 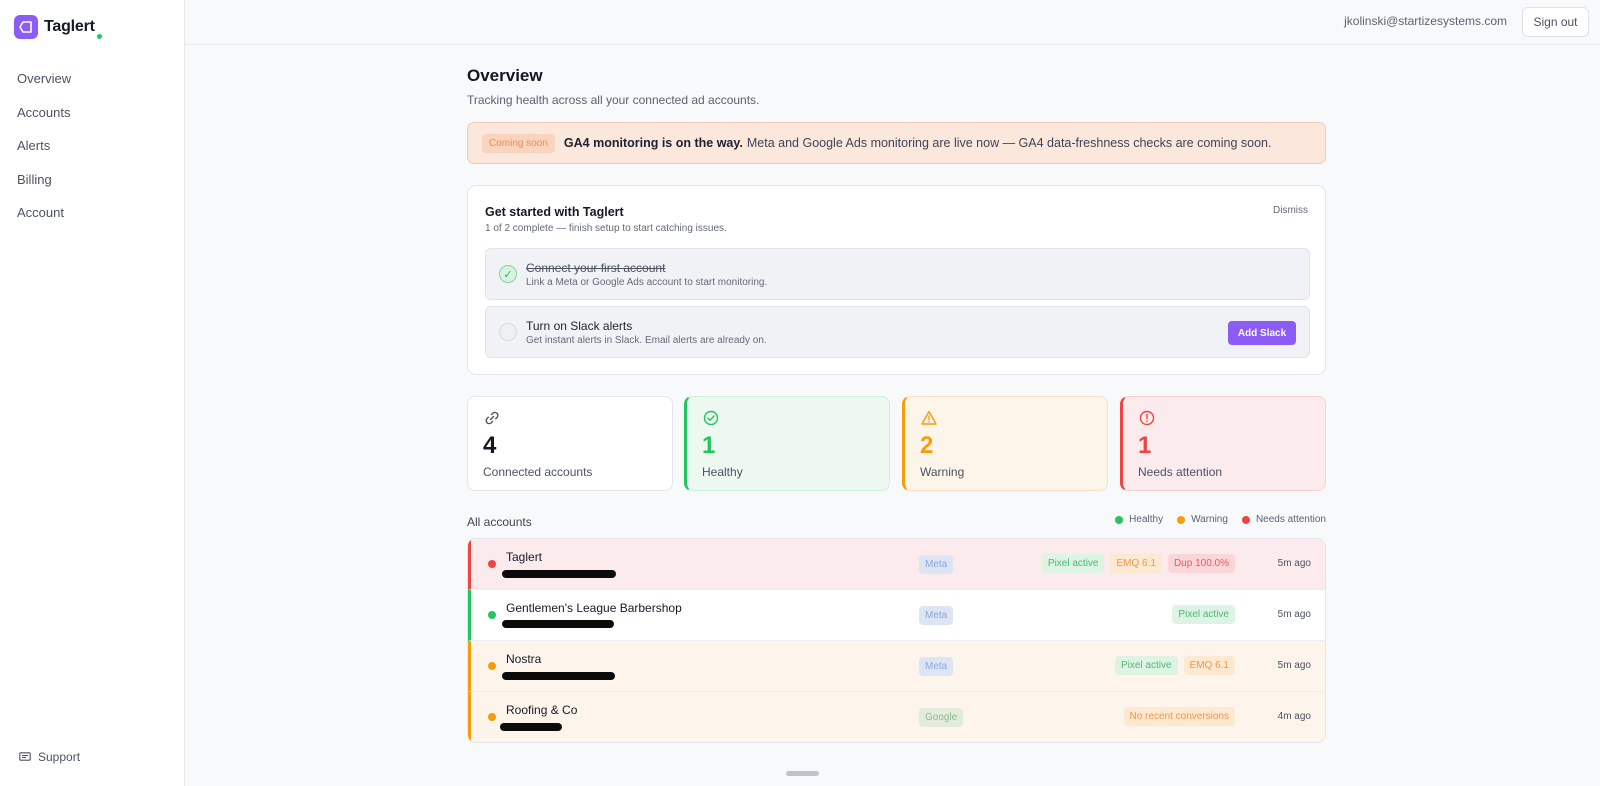 I want to click on legend-label: Needs attention, so click(x=1290, y=519).